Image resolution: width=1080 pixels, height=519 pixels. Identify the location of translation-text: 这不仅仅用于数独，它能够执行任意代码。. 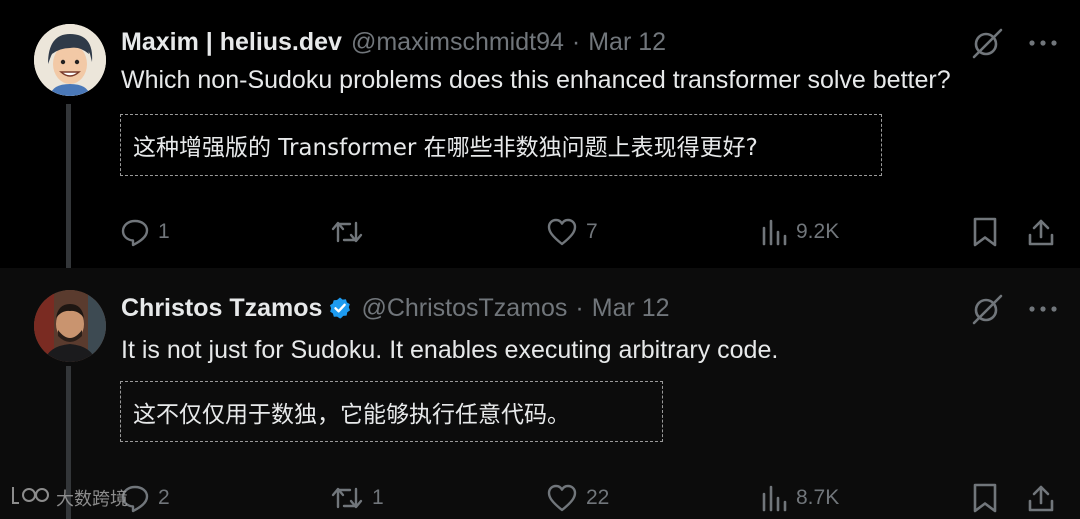
(351, 414).